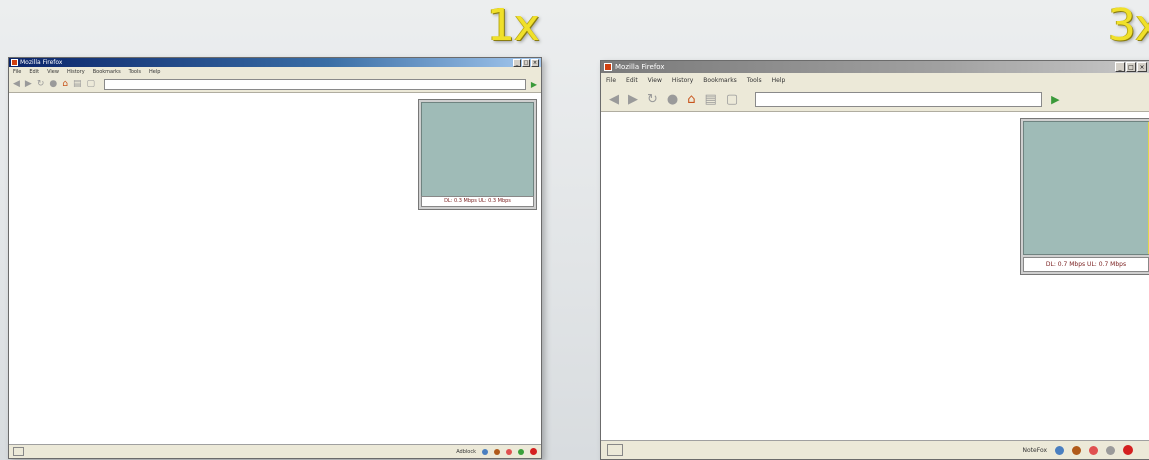 The image size is (1149, 460). I want to click on zoom-label-1x: 1x, so click(513, 25).